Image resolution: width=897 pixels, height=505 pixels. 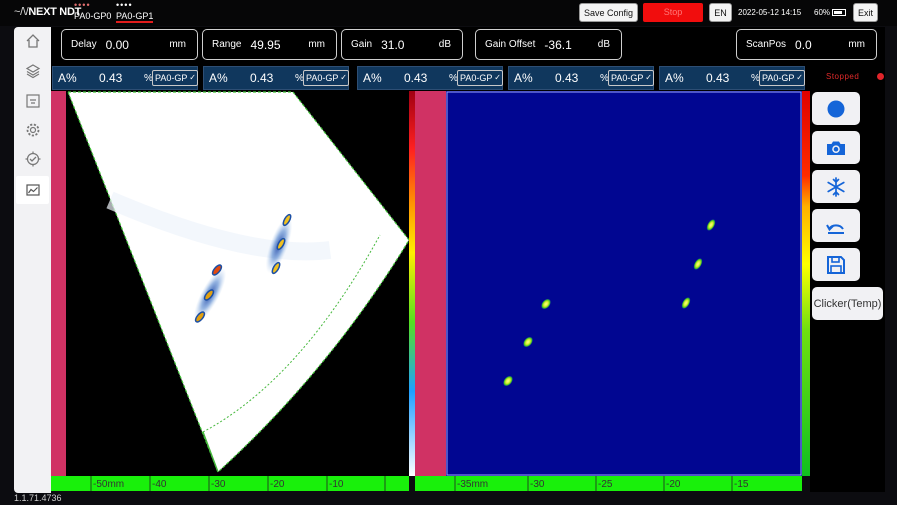 I want to click on cscan-scan-ruler, so click(x=624, y=483).